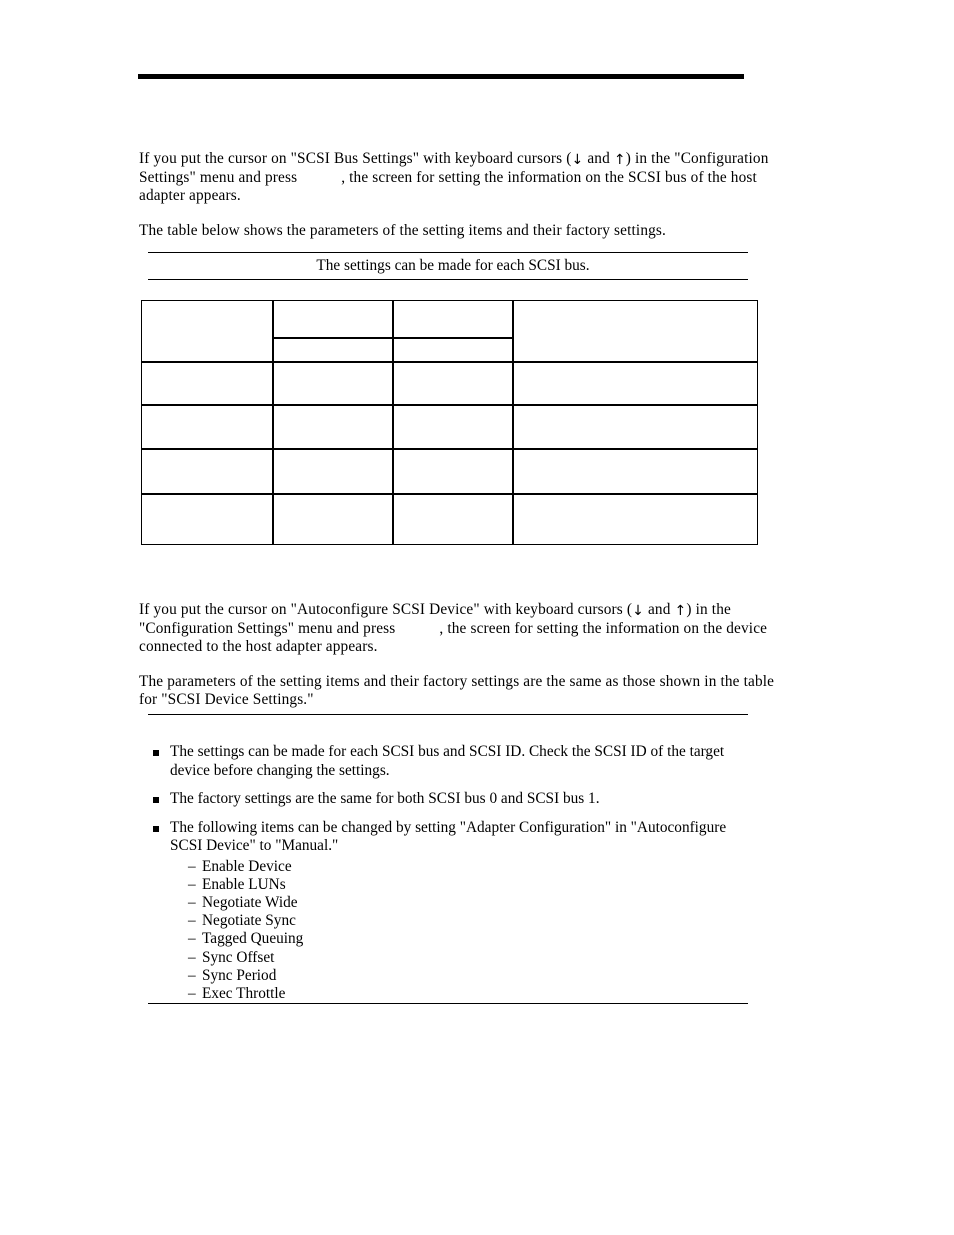  I want to click on list-item: – Exec Throttle, so click(468, 994).